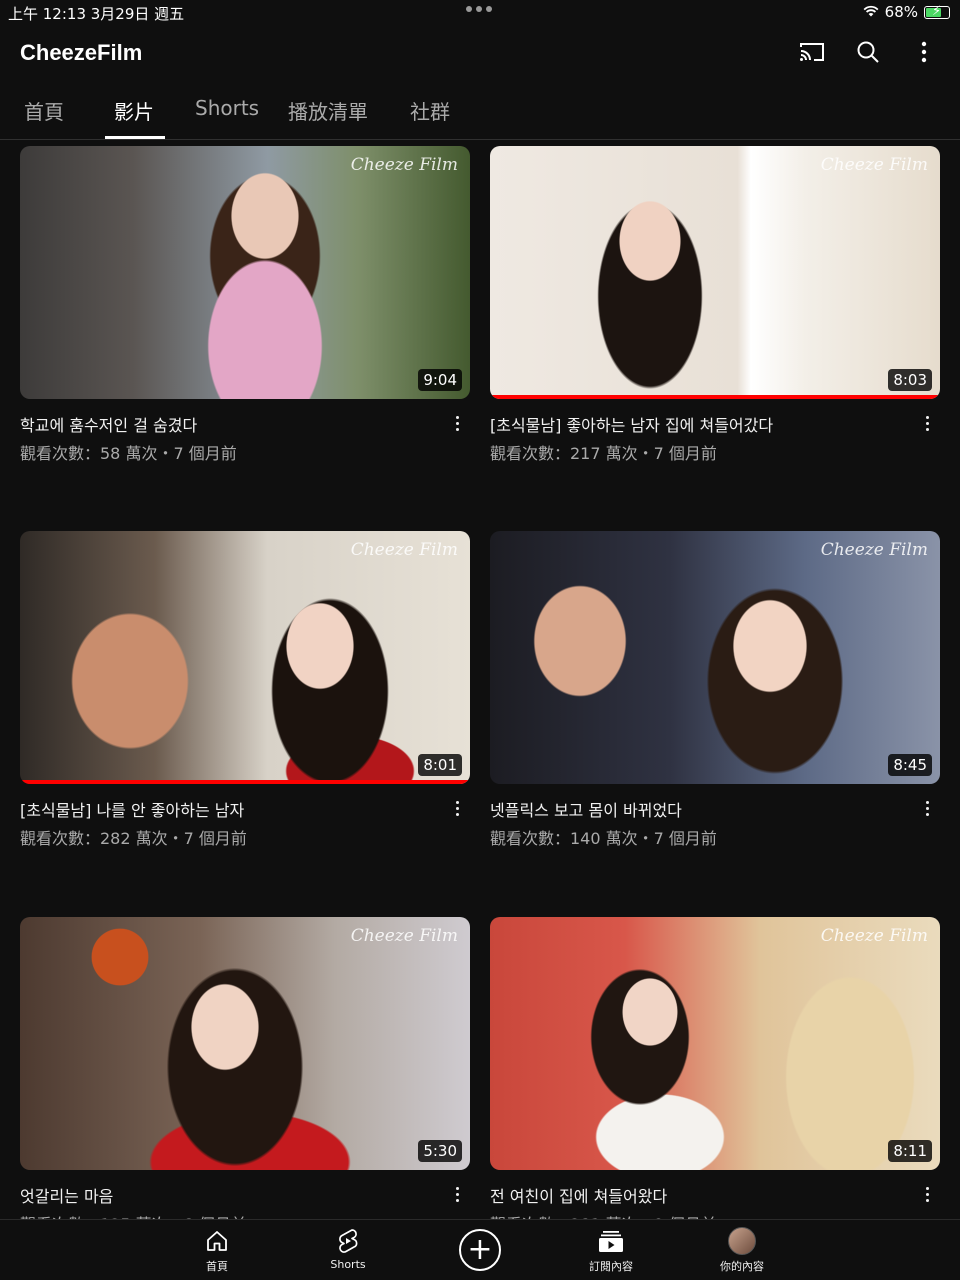  I want to click on home-icon, so click(217, 1241).